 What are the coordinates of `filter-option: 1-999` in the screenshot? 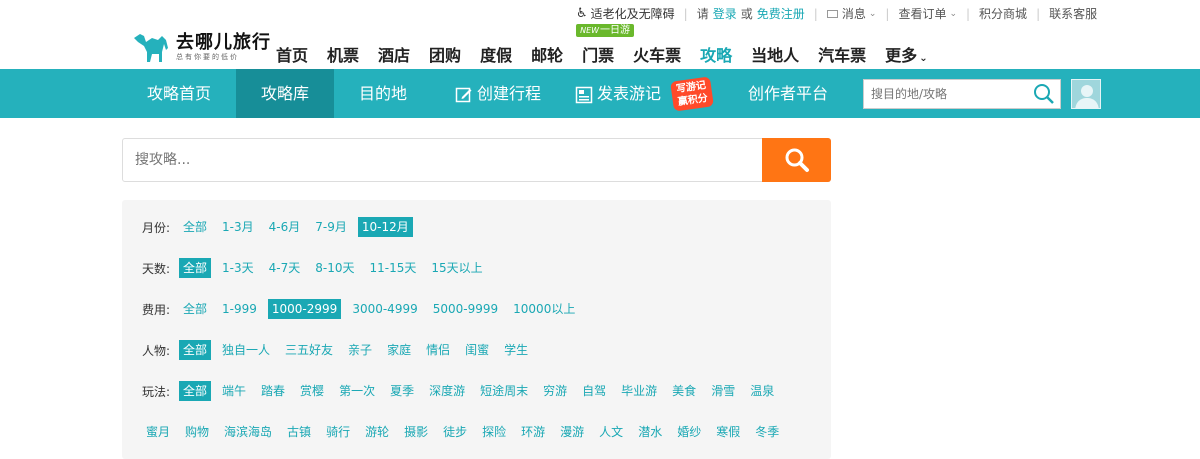 It's located at (239, 309).